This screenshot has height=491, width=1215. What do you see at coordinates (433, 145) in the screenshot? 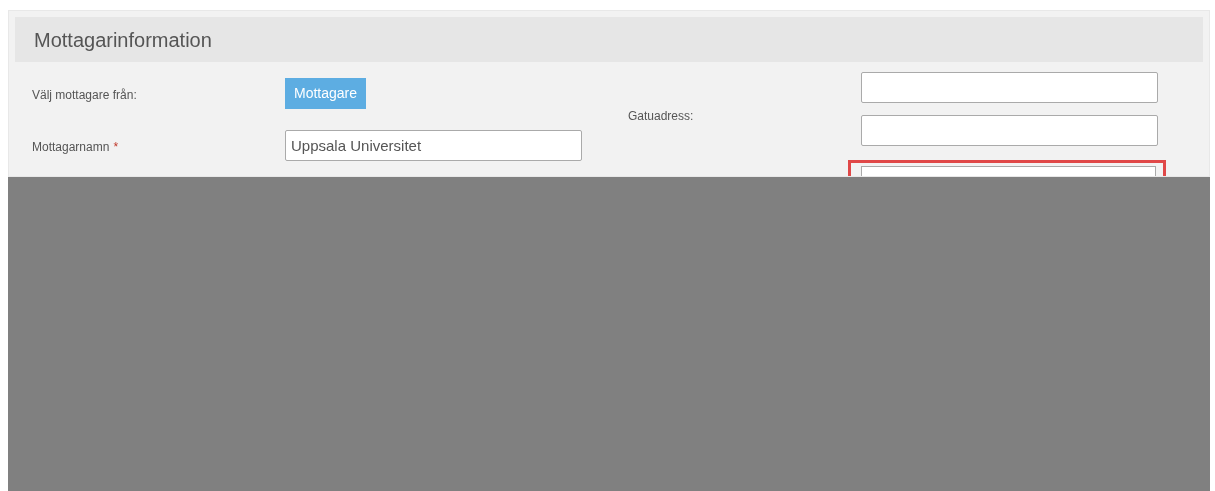
I see `input-field: Uppsala Universitet` at bounding box center [433, 145].